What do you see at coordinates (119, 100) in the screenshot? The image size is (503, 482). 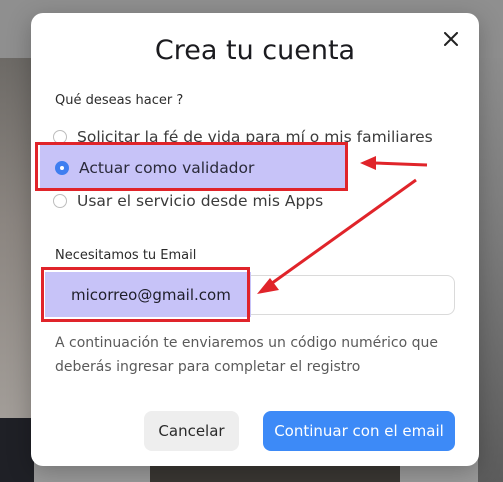 I see `question-label: Qué deseas hacer ?` at bounding box center [119, 100].